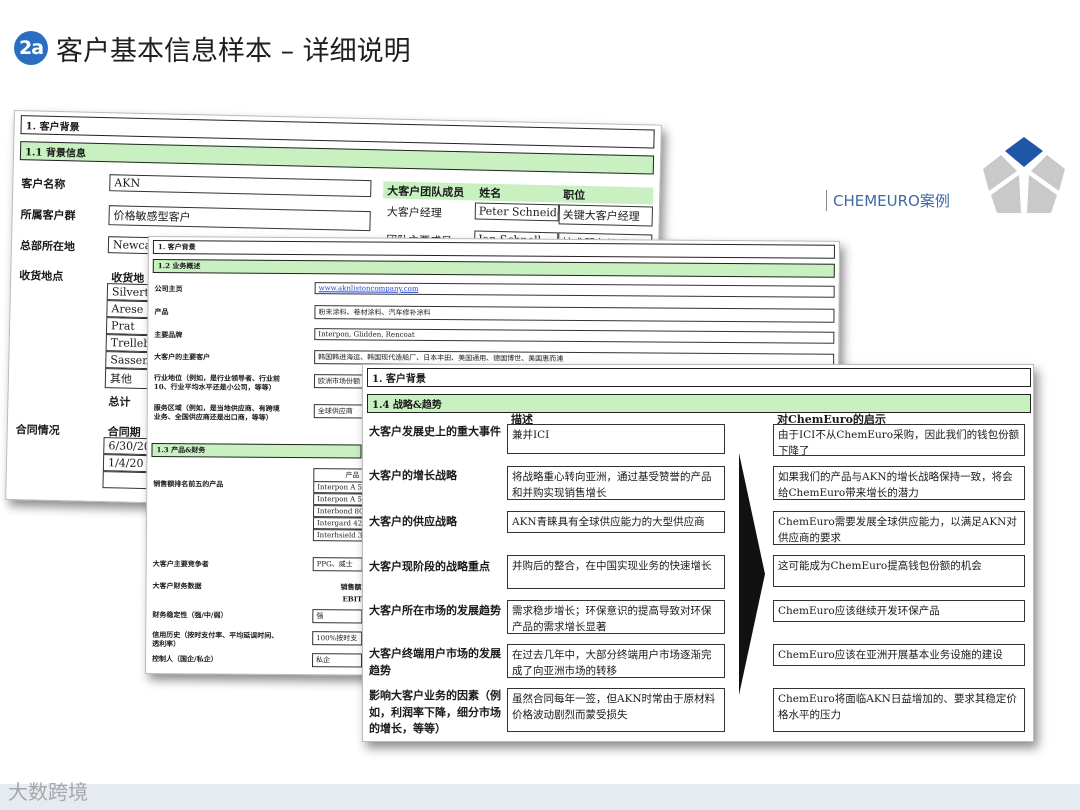 This screenshot has width=1080, height=810. What do you see at coordinates (337, 660) in the screenshot?
I see `ownership-field: 私企` at bounding box center [337, 660].